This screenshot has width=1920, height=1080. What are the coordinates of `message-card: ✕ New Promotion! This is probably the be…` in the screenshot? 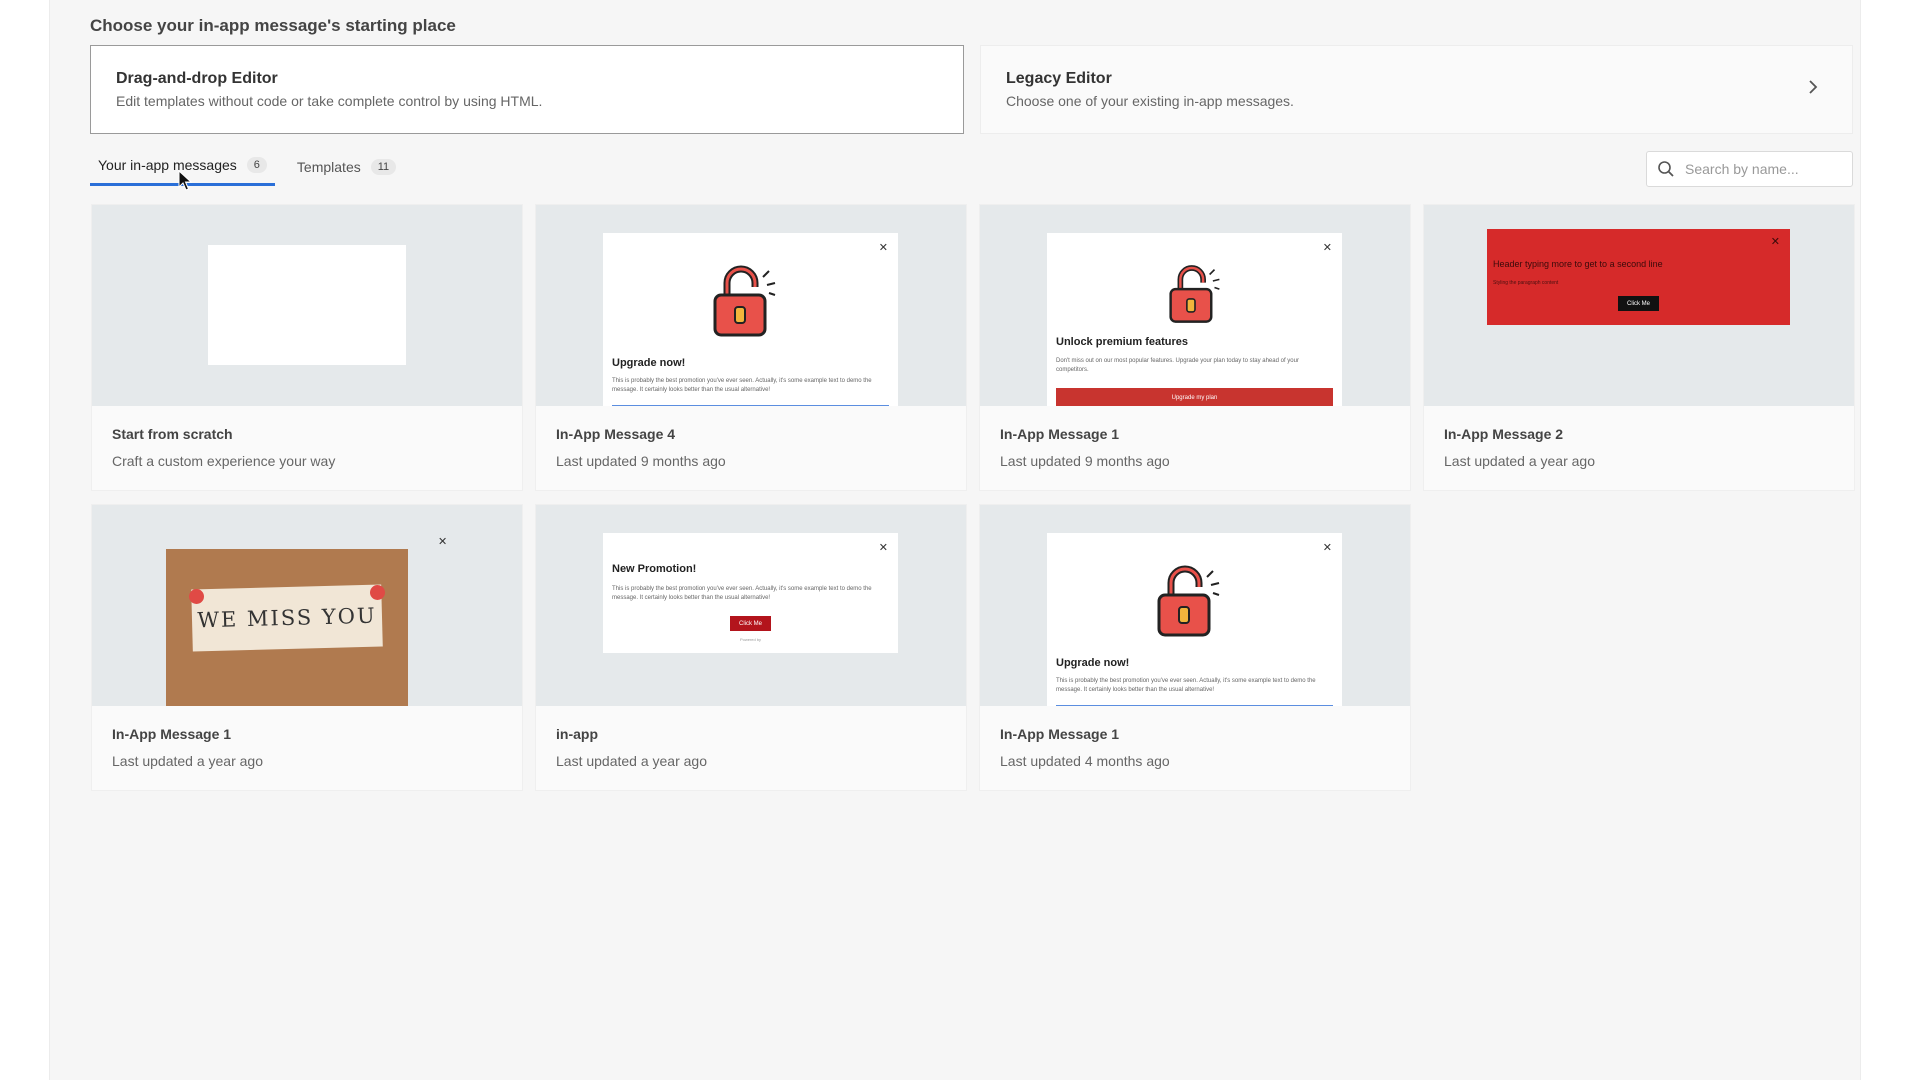 It's located at (751, 647).